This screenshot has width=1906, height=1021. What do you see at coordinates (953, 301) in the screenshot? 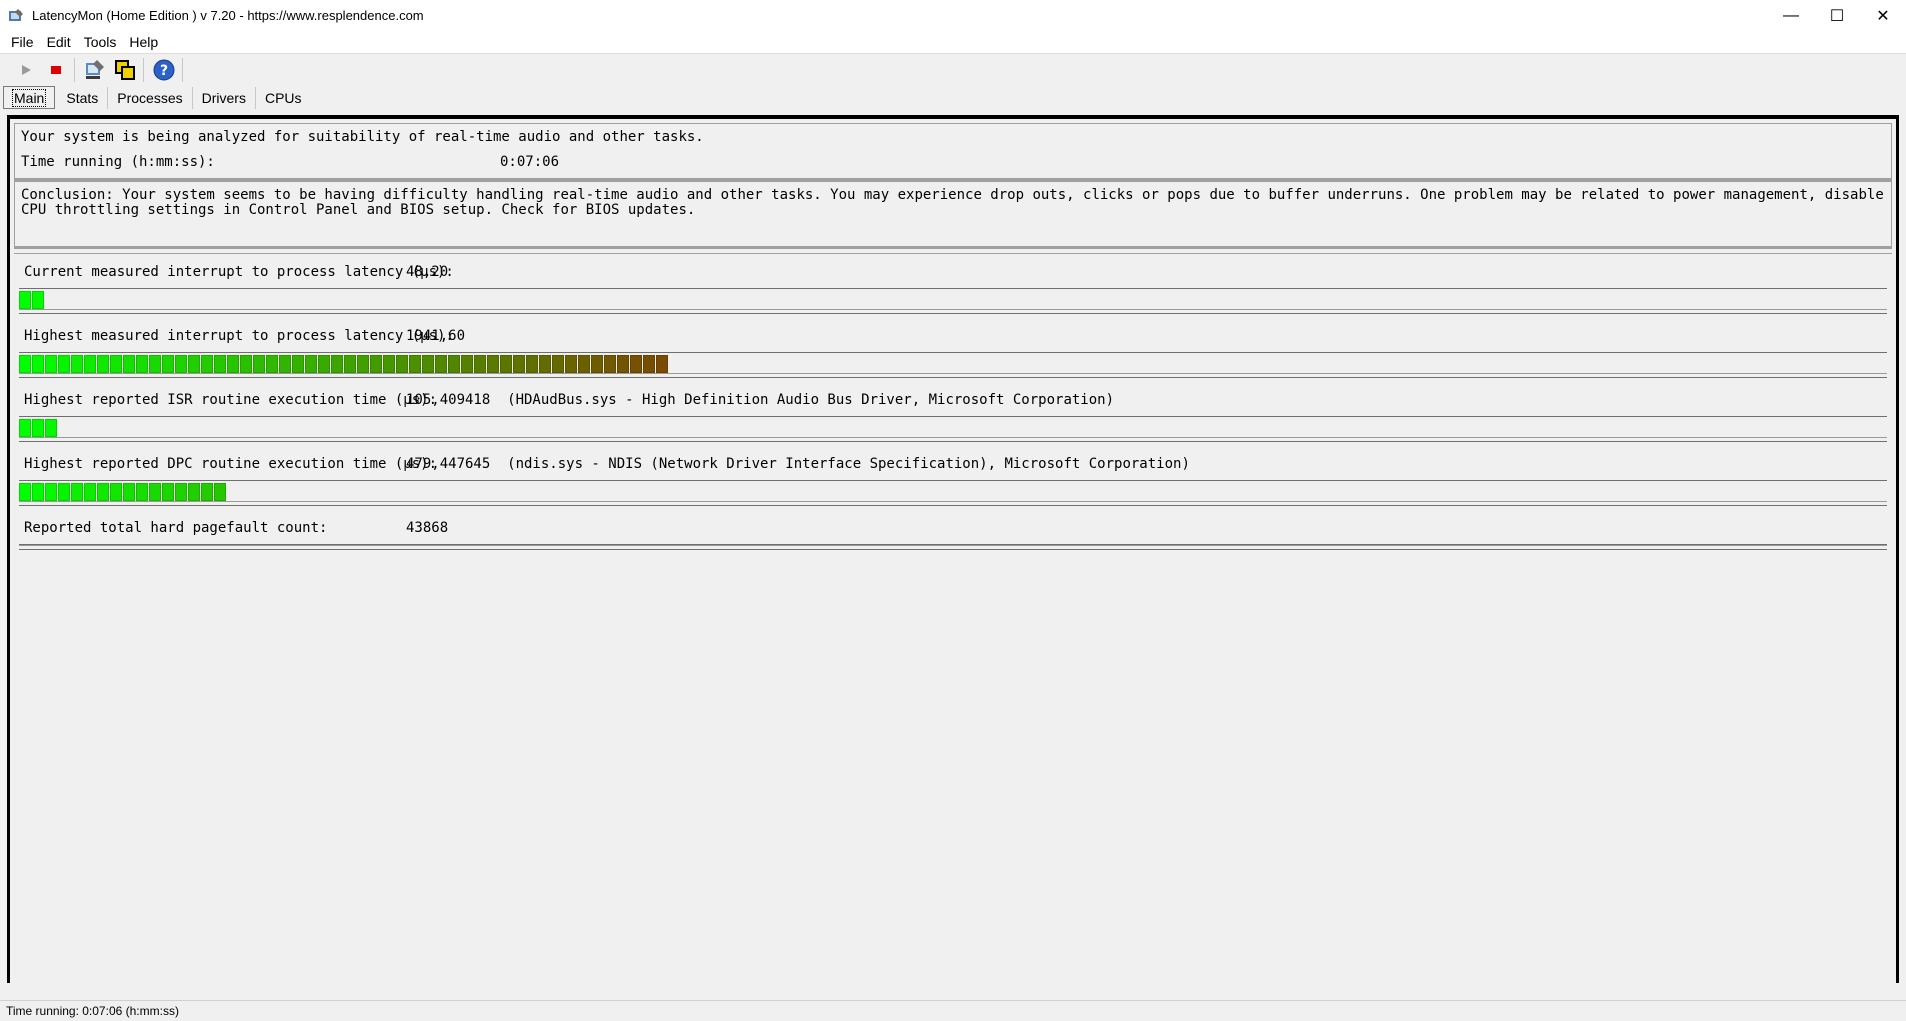
I see `latency-bar` at bounding box center [953, 301].